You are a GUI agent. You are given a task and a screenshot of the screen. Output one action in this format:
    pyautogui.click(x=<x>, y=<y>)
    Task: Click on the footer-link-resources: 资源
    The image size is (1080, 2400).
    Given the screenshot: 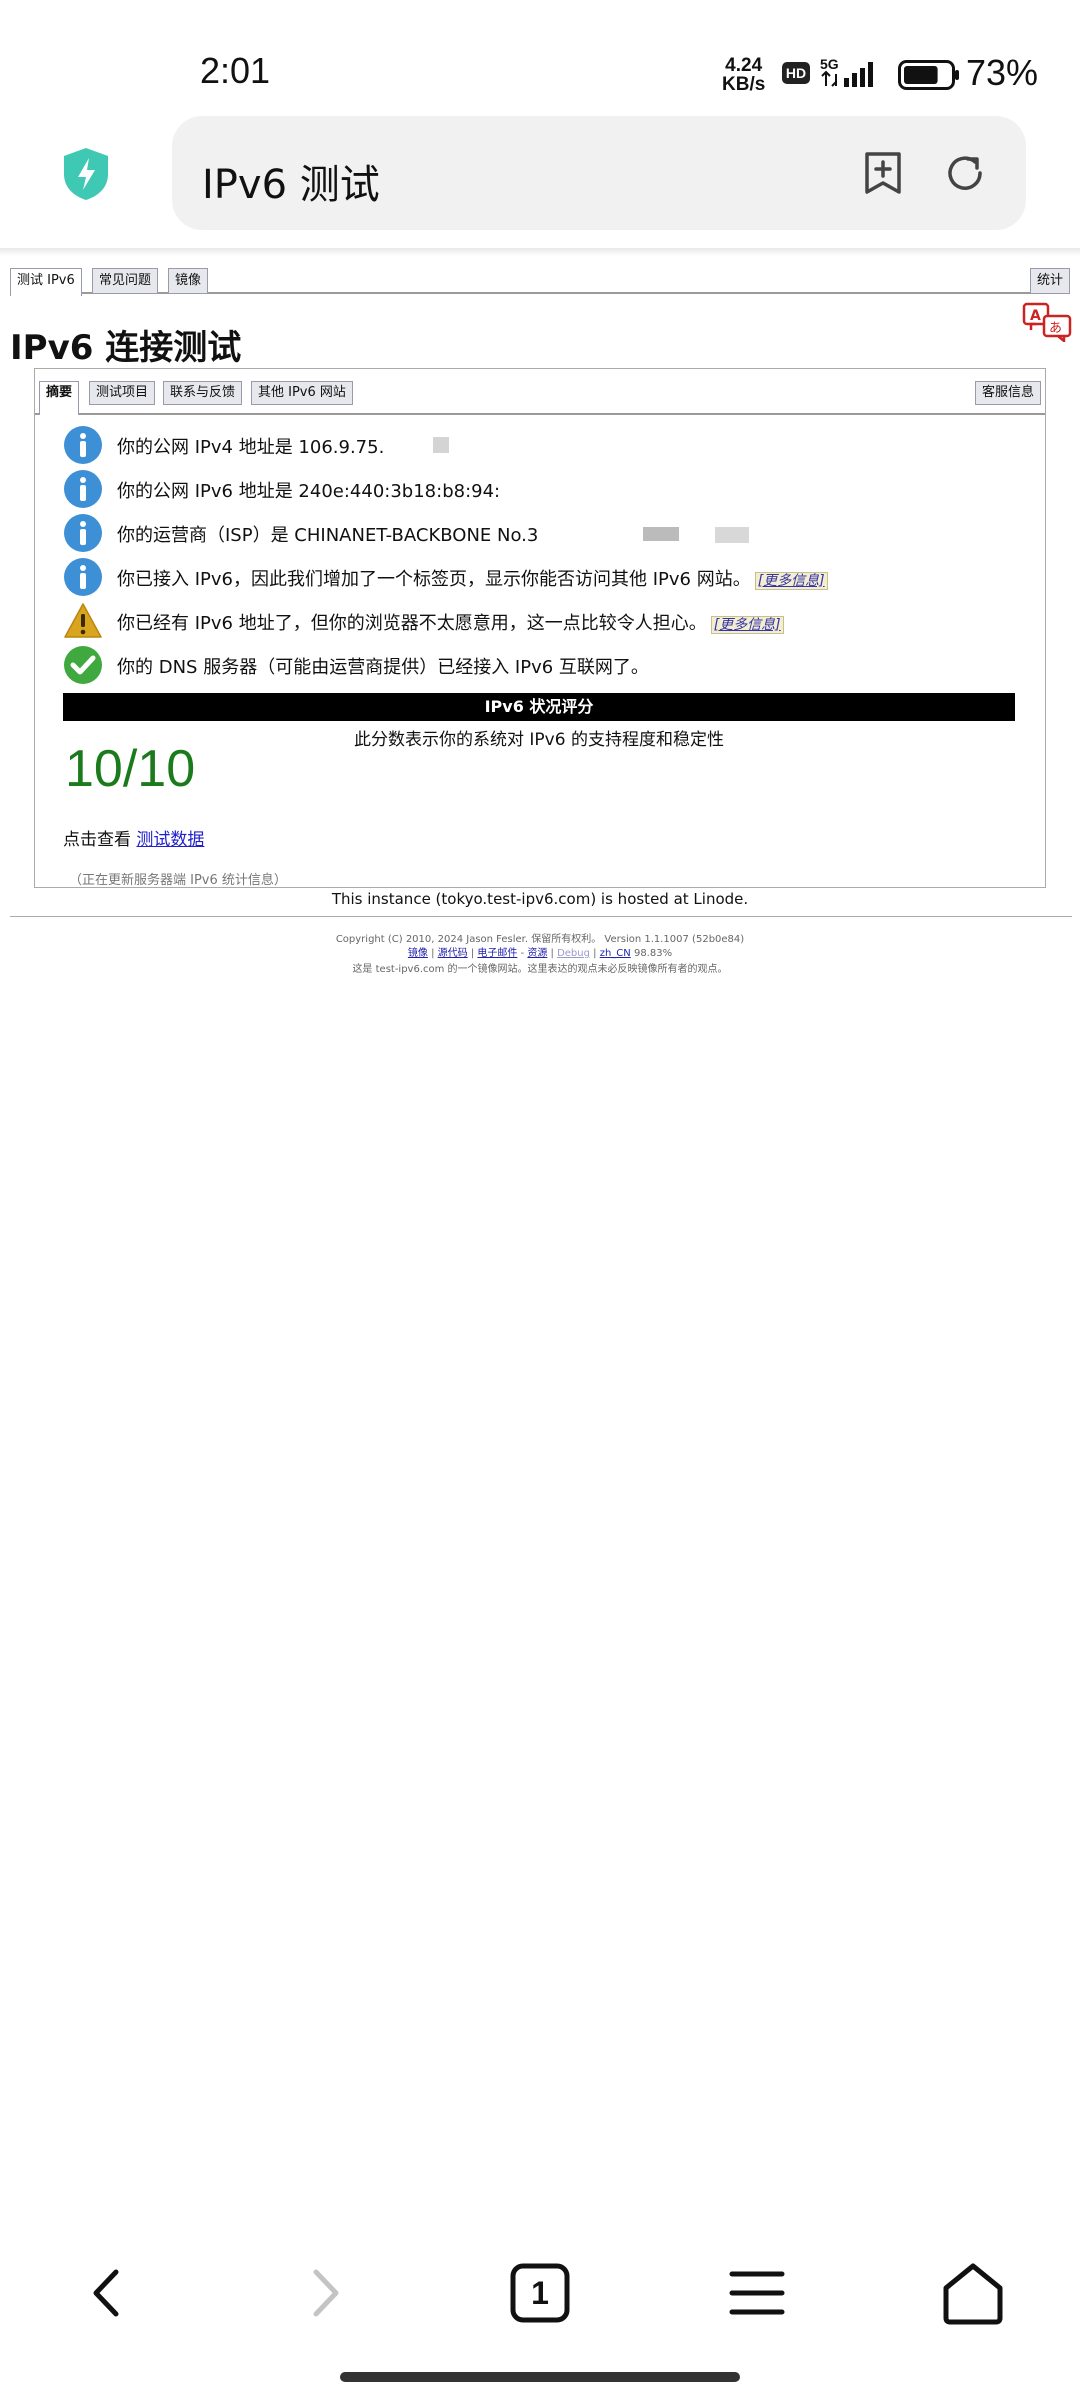 What is the action you would take?
    pyautogui.click(x=537, y=953)
    